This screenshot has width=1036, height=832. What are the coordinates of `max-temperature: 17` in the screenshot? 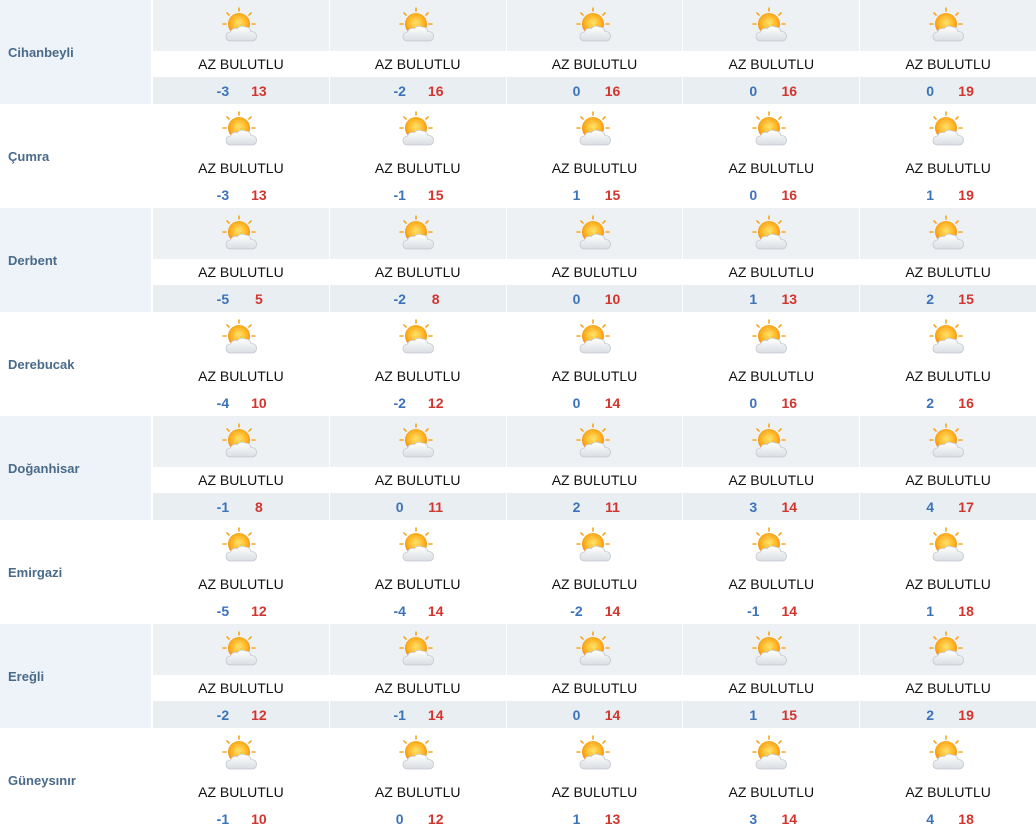 It's located at (966, 506).